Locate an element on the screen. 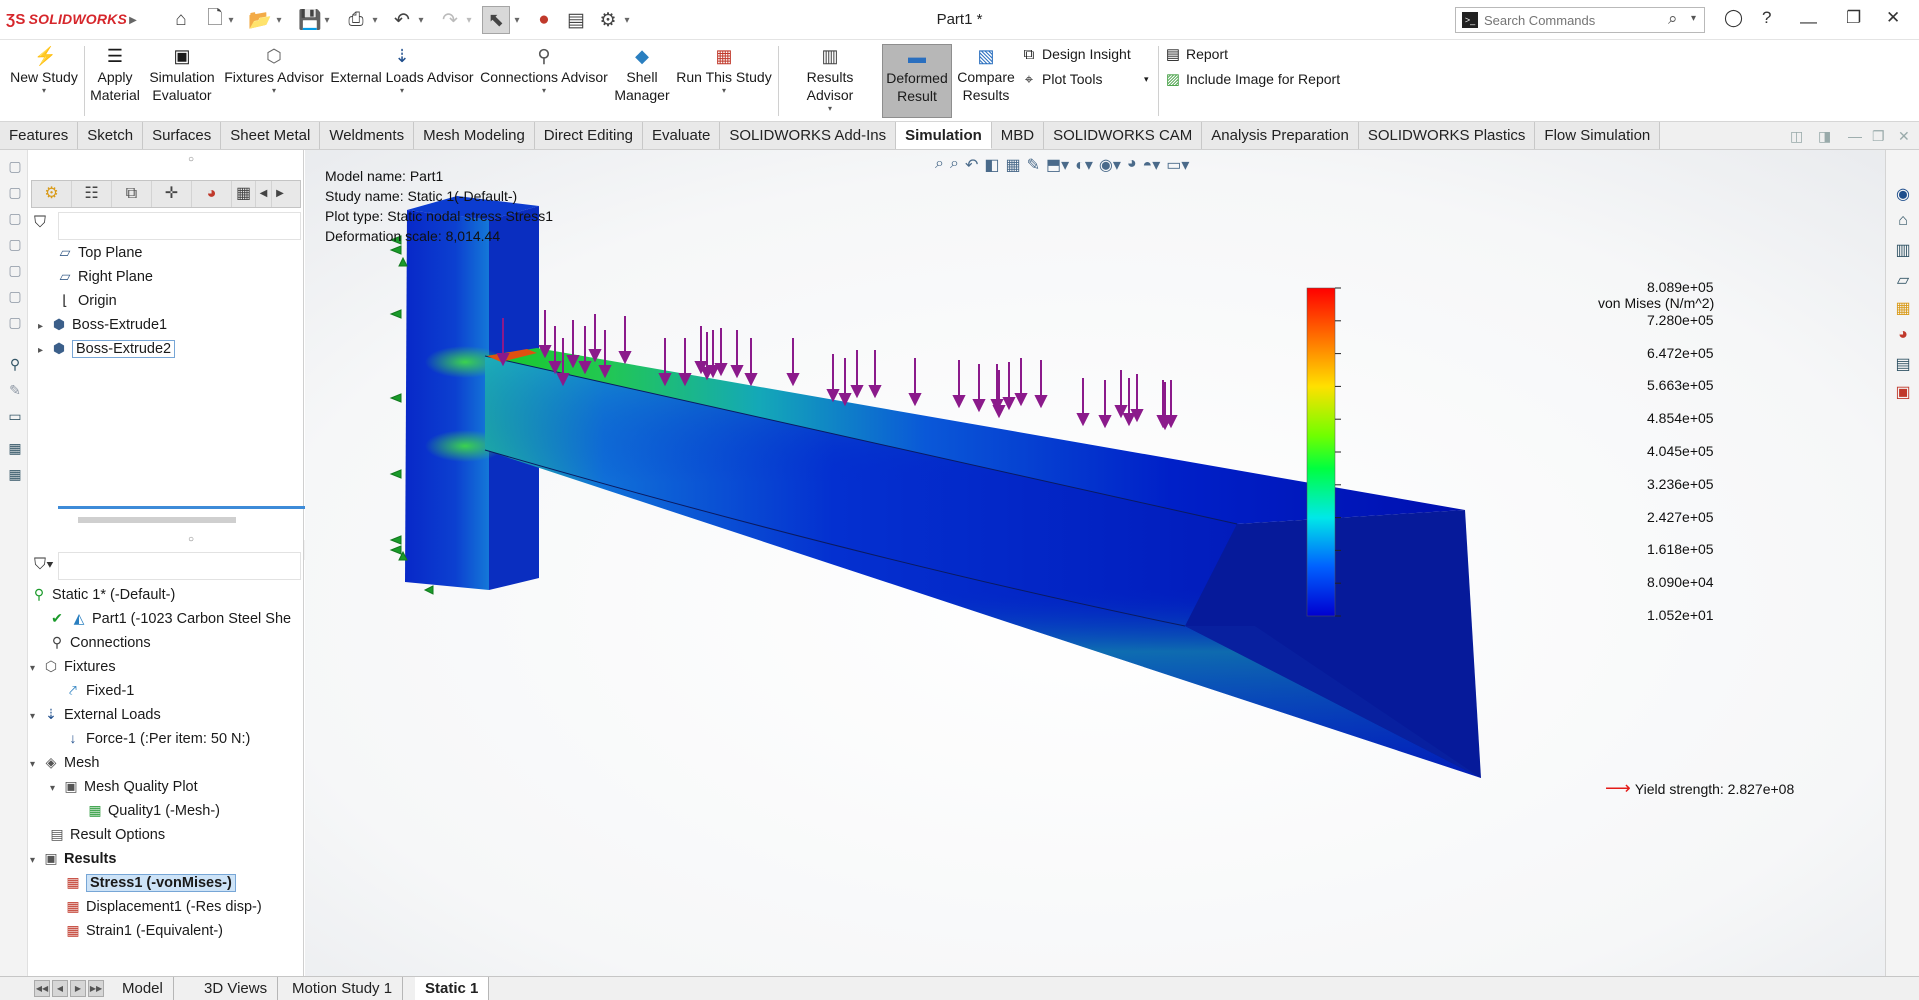 The height and width of the screenshot is (1000, 1919). tree-item-force-1: ↓ Force-1 (:Per item: 50 N:) is located at coordinates (157, 738).